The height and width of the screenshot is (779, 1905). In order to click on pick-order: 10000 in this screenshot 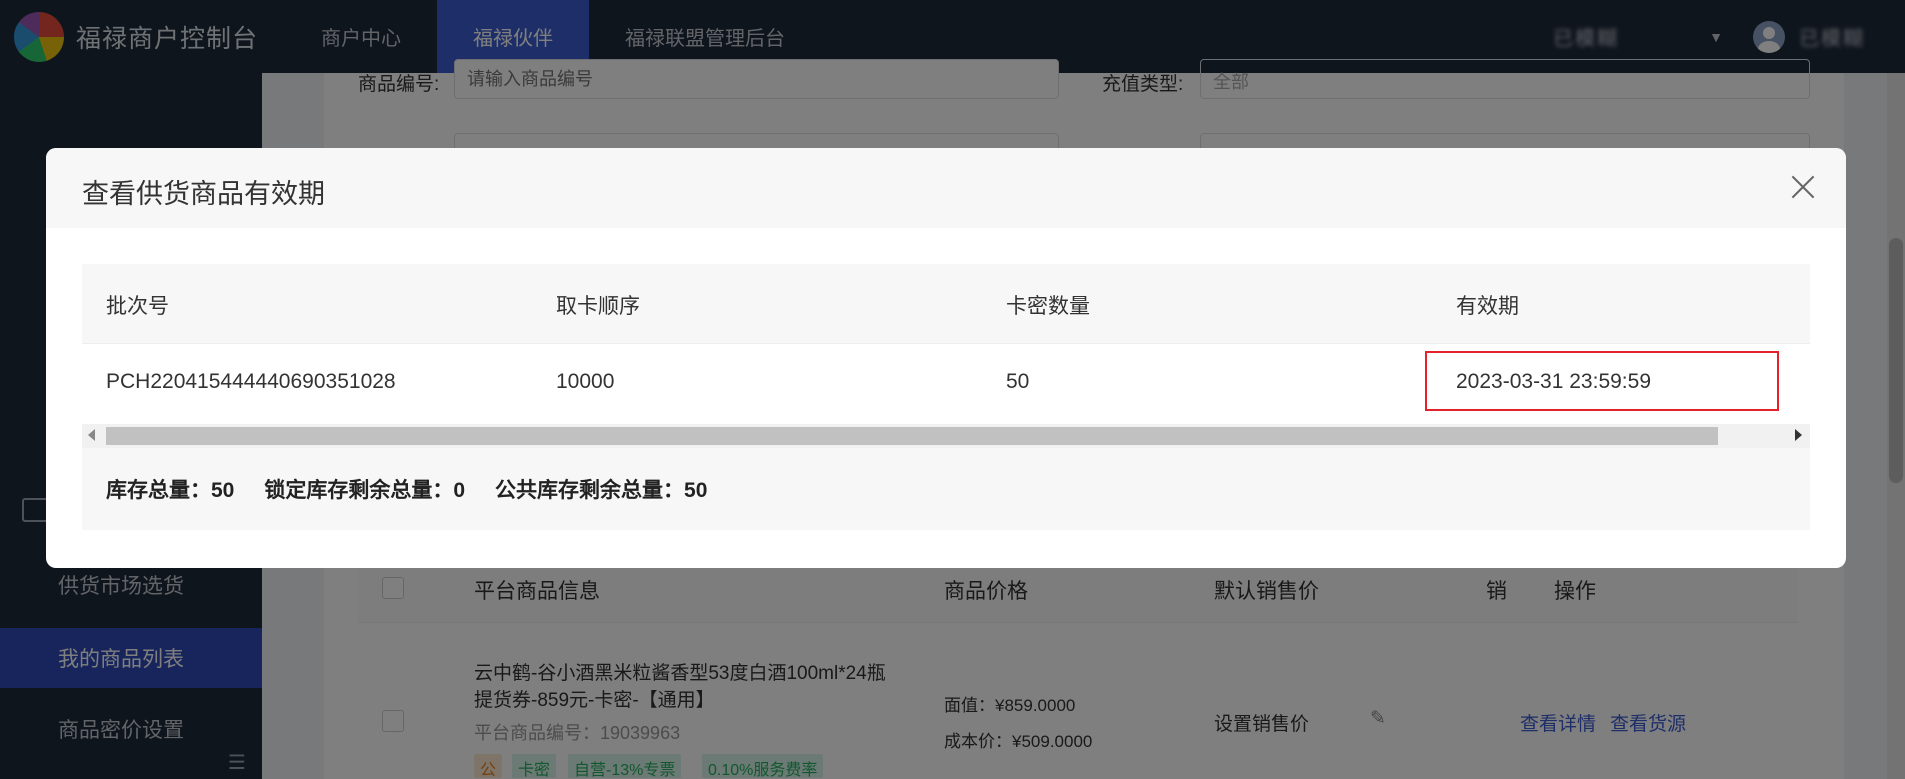, I will do `click(585, 381)`.